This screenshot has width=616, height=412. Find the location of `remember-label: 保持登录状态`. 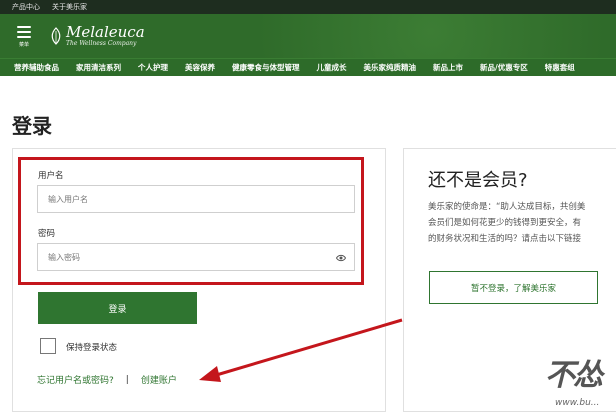

remember-label: 保持登录状态 is located at coordinates (92, 348).